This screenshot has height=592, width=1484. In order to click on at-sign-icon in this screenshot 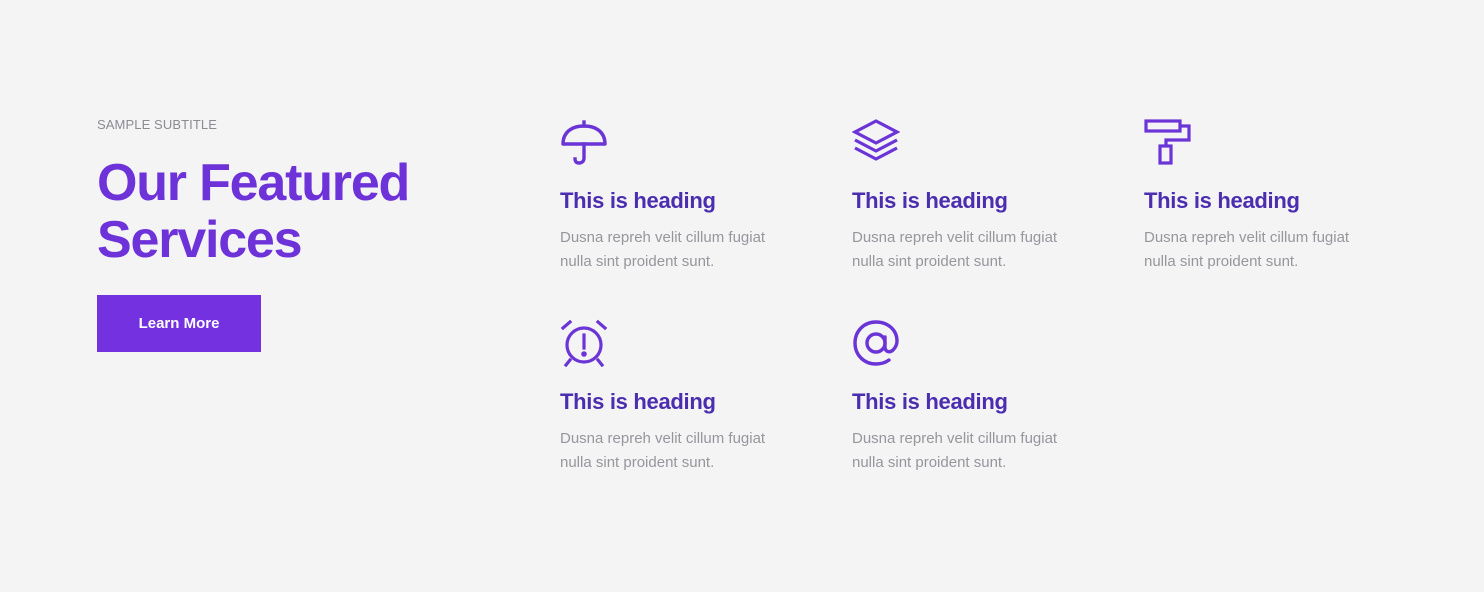, I will do `click(876, 343)`.